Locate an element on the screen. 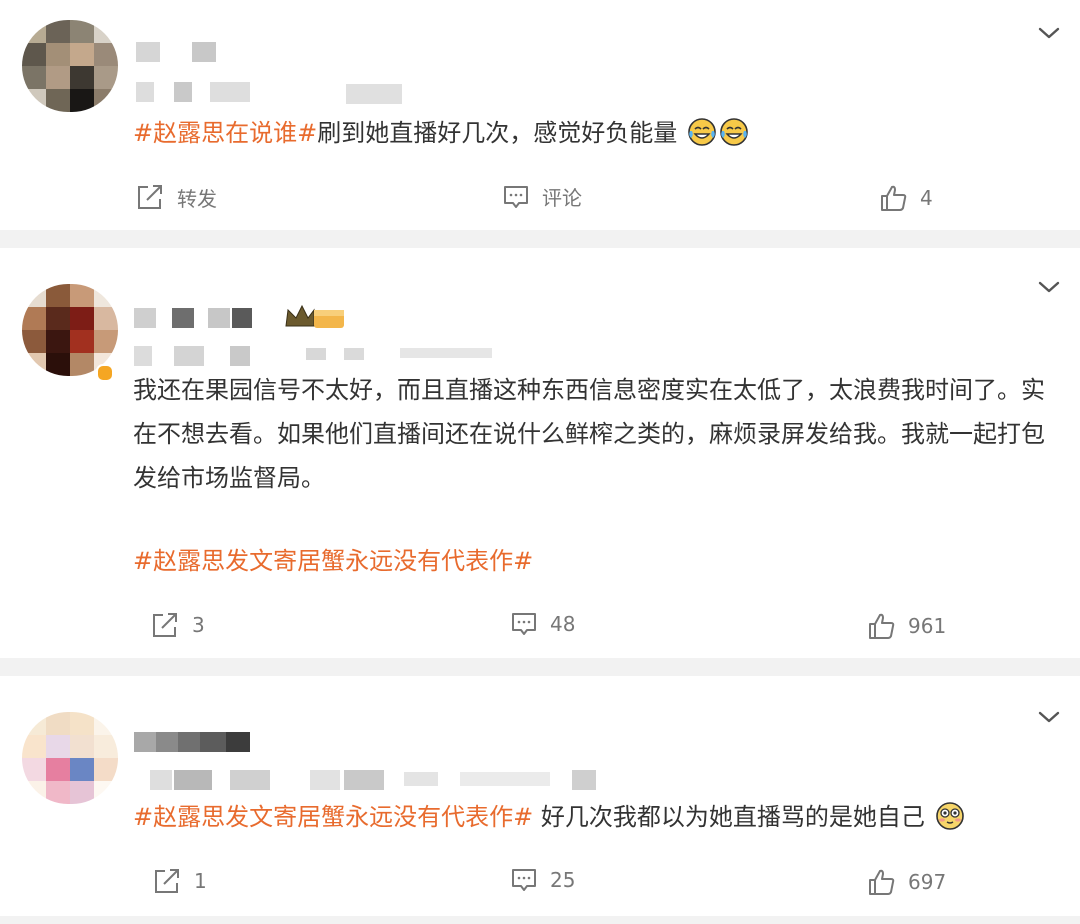 This screenshot has height=924, width=1080. comment-button: 48 is located at coordinates (542, 624).